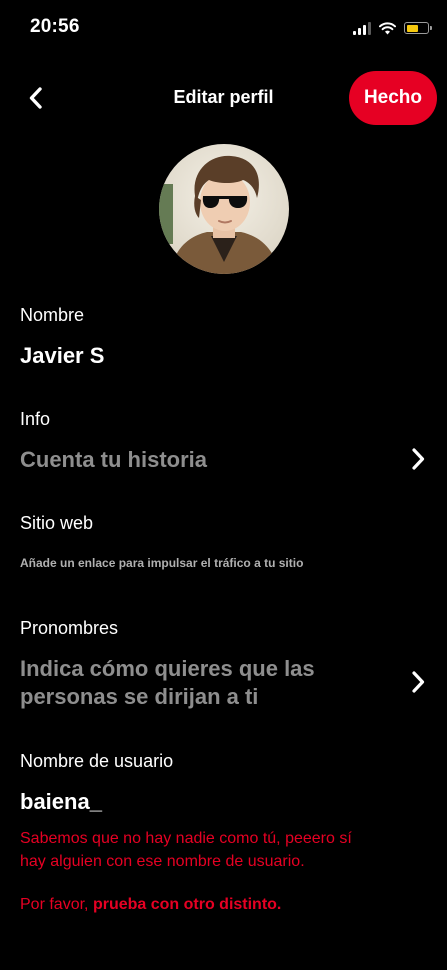 This screenshot has width=447, height=970. I want to click on username-error-suggestion: Por favor, prueba con otro distinto., so click(225, 904).